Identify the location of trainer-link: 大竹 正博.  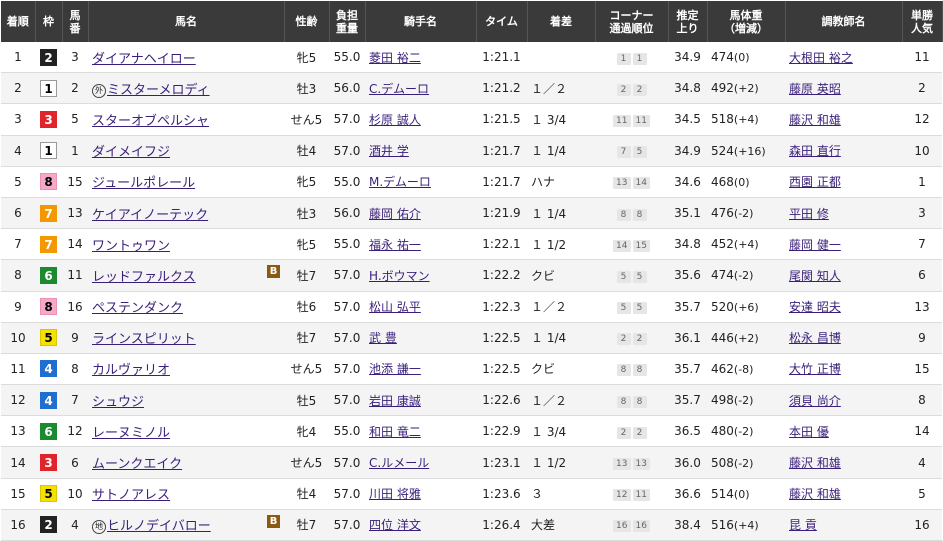
(815, 369).